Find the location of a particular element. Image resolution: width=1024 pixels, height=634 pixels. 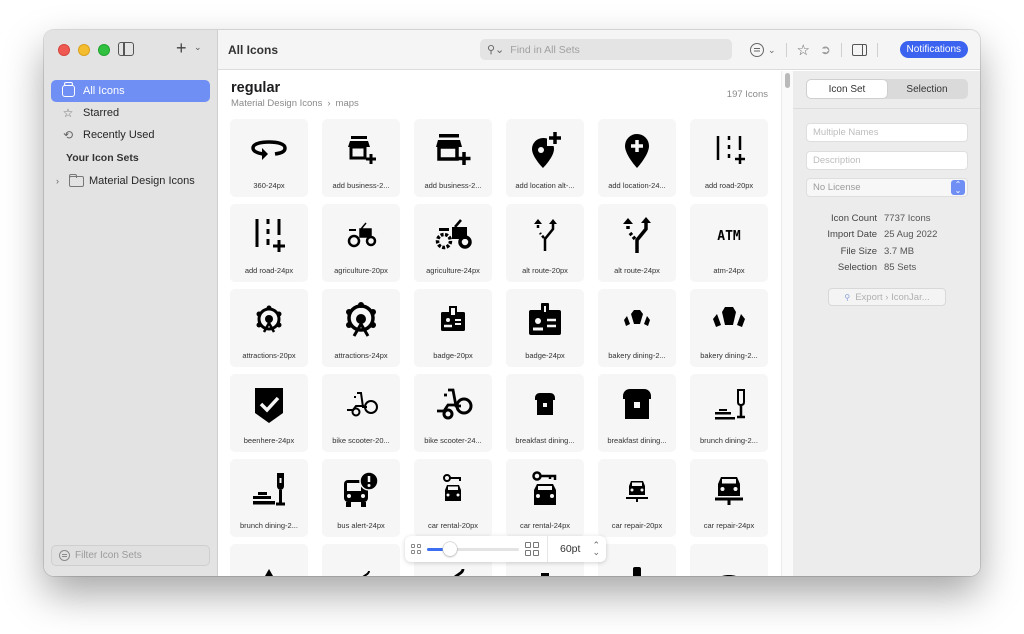

search-input: ⚲⌄ Find in All Sets is located at coordinates (606, 49).